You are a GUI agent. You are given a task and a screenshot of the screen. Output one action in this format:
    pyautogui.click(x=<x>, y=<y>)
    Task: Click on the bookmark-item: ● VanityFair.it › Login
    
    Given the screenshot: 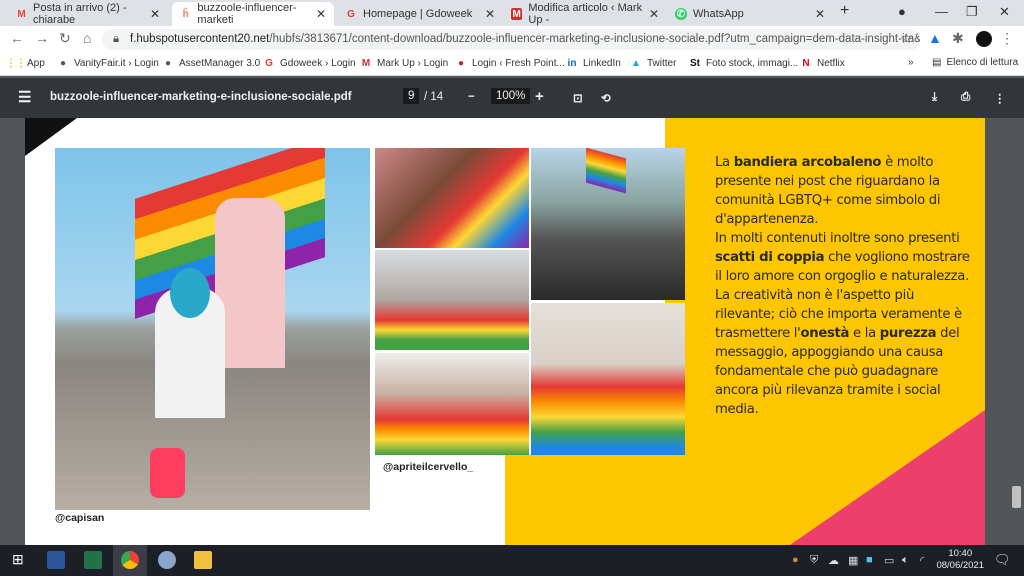 What is the action you would take?
    pyautogui.click(x=108, y=63)
    